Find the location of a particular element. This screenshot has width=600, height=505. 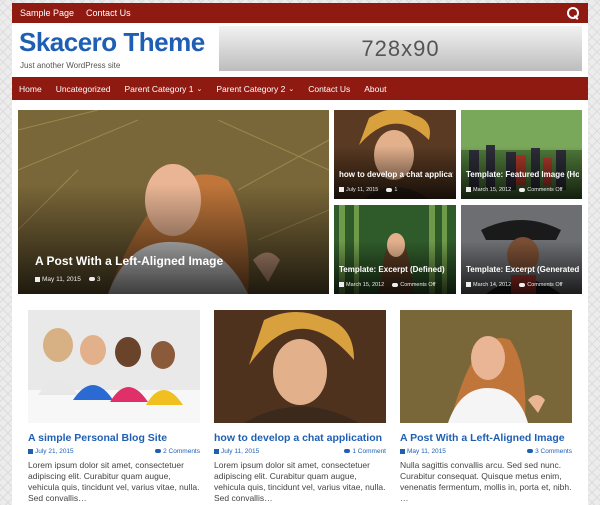

nav-item-home: Home is located at coordinates (30, 89).